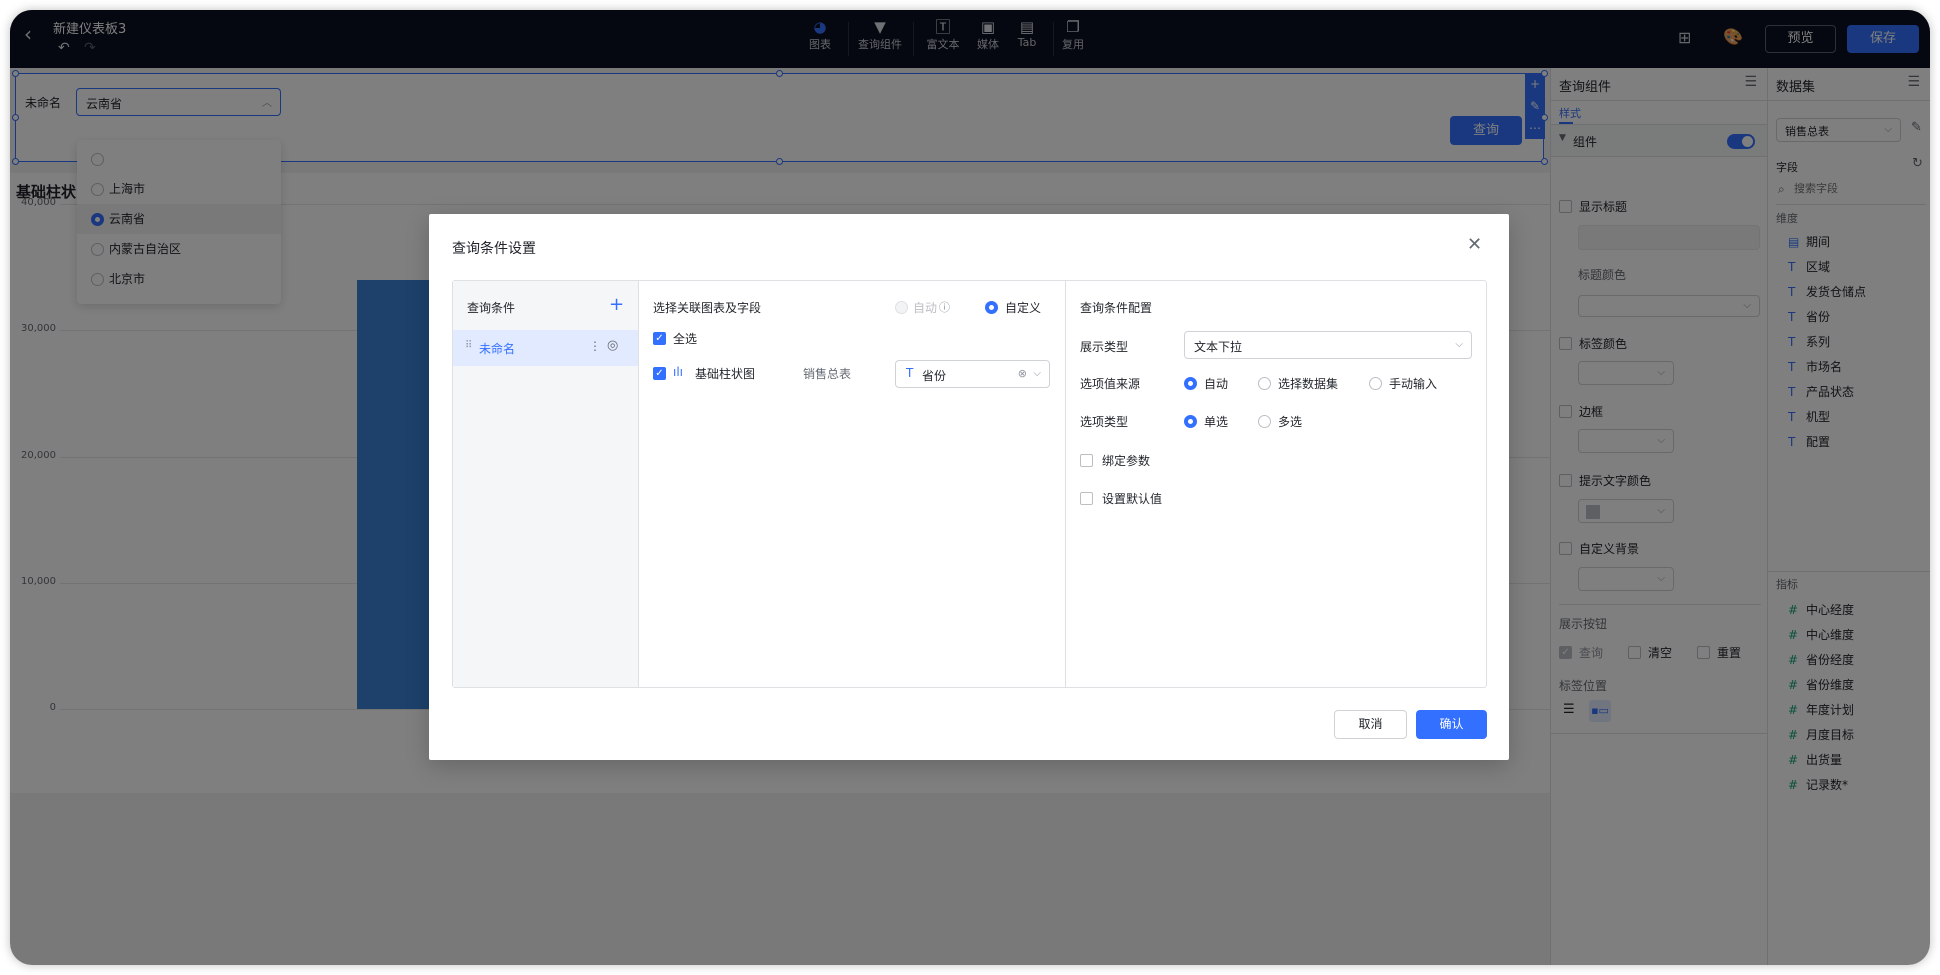  What do you see at coordinates (1116, 308) in the screenshot?
I see `config-header: 查询条件配置` at bounding box center [1116, 308].